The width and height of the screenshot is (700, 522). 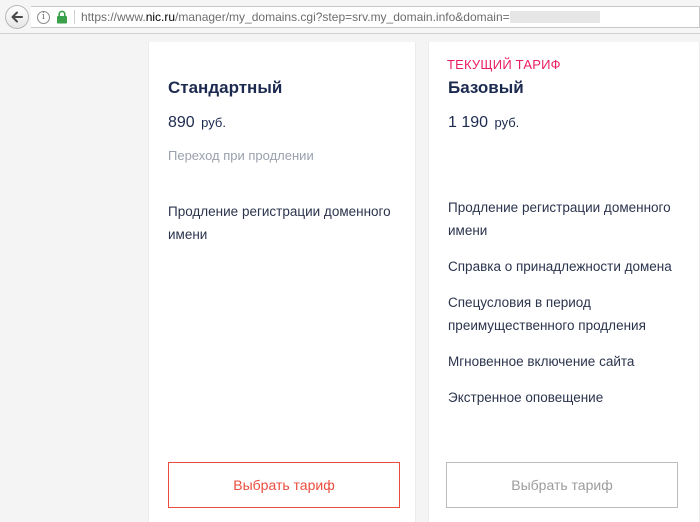 I want to click on choose-plan-button-standard: Выбрать тариф, so click(x=284, y=485).